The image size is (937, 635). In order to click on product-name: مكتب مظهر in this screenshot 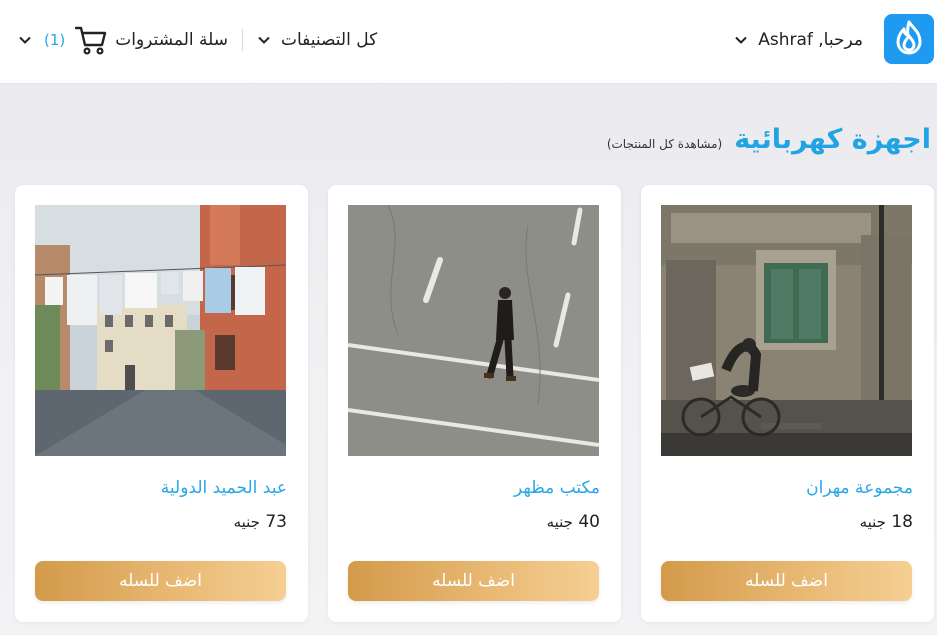, I will do `click(557, 488)`.